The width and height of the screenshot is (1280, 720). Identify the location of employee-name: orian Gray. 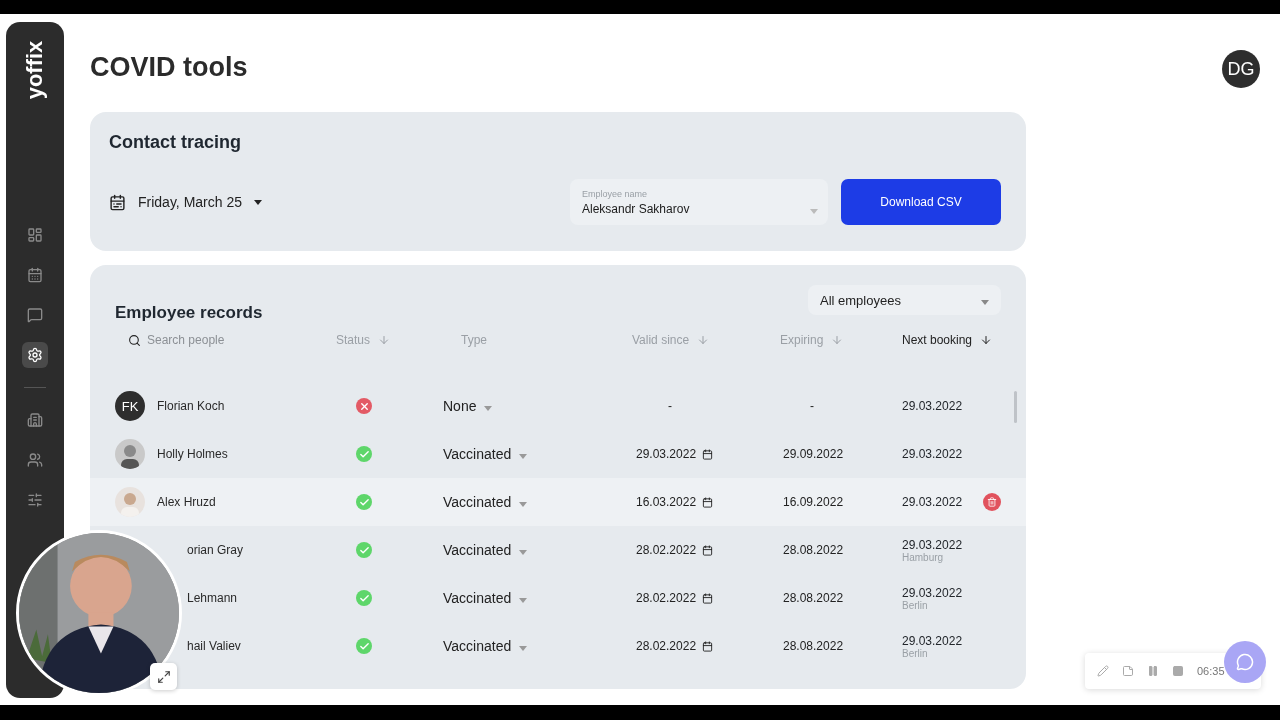
(215, 550).